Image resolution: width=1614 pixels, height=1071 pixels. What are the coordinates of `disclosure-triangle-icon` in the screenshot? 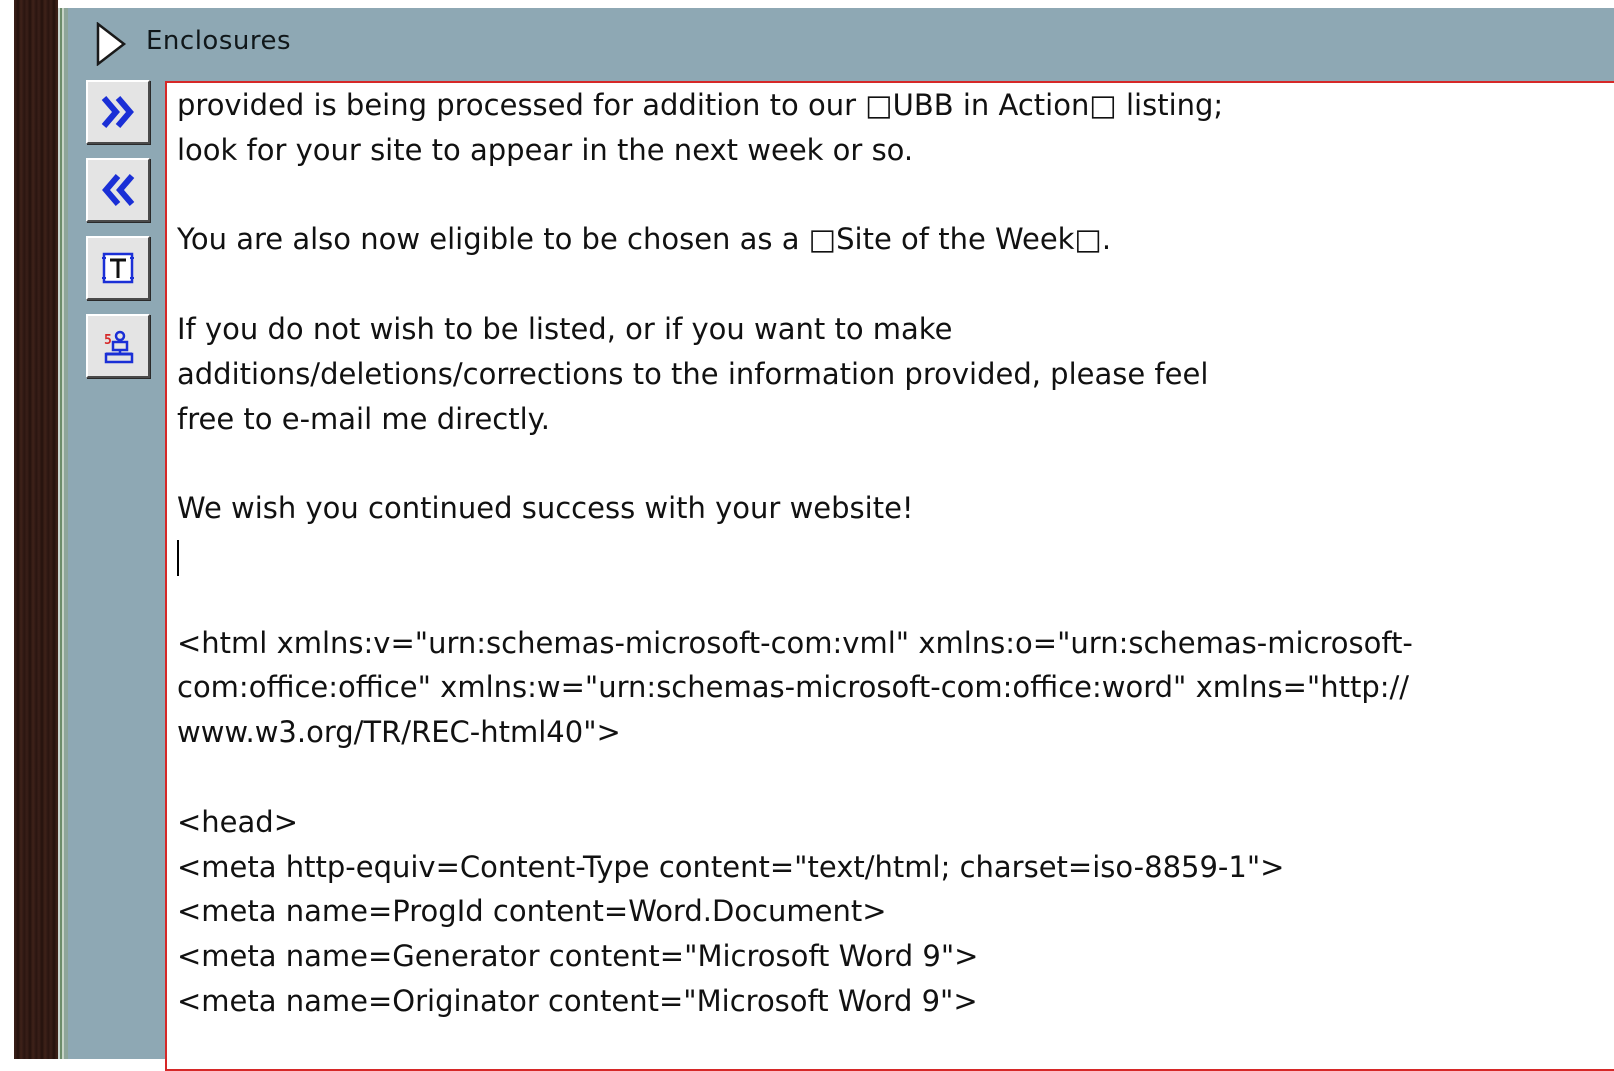 It's located at (111, 44).